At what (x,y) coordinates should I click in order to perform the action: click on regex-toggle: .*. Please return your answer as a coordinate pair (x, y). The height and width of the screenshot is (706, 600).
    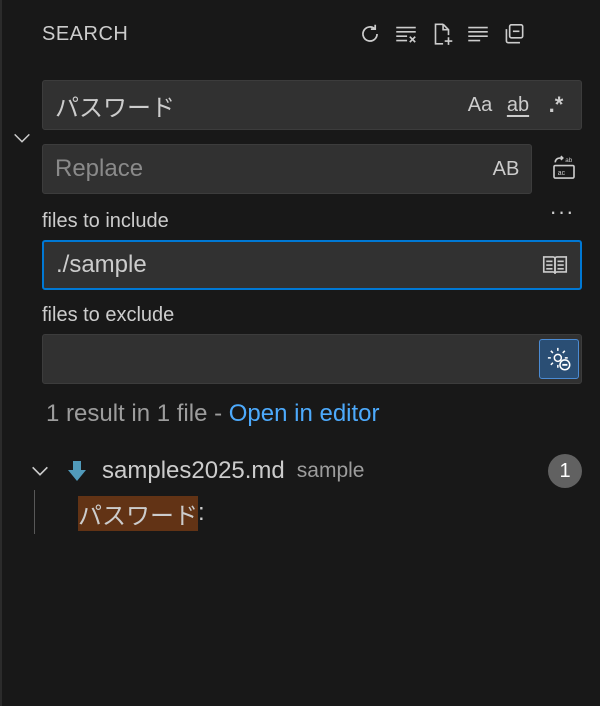
    Looking at the image, I should click on (556, 105).